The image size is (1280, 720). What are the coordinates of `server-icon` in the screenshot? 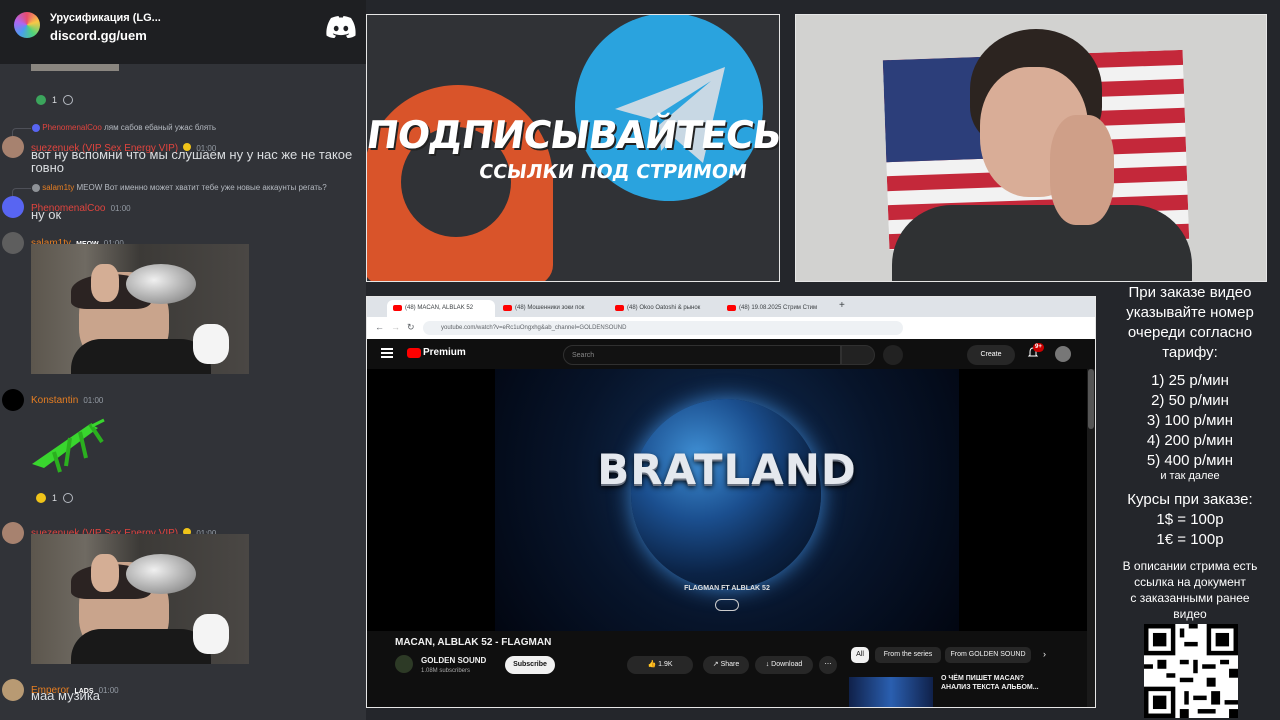 It's located at (27, 25).